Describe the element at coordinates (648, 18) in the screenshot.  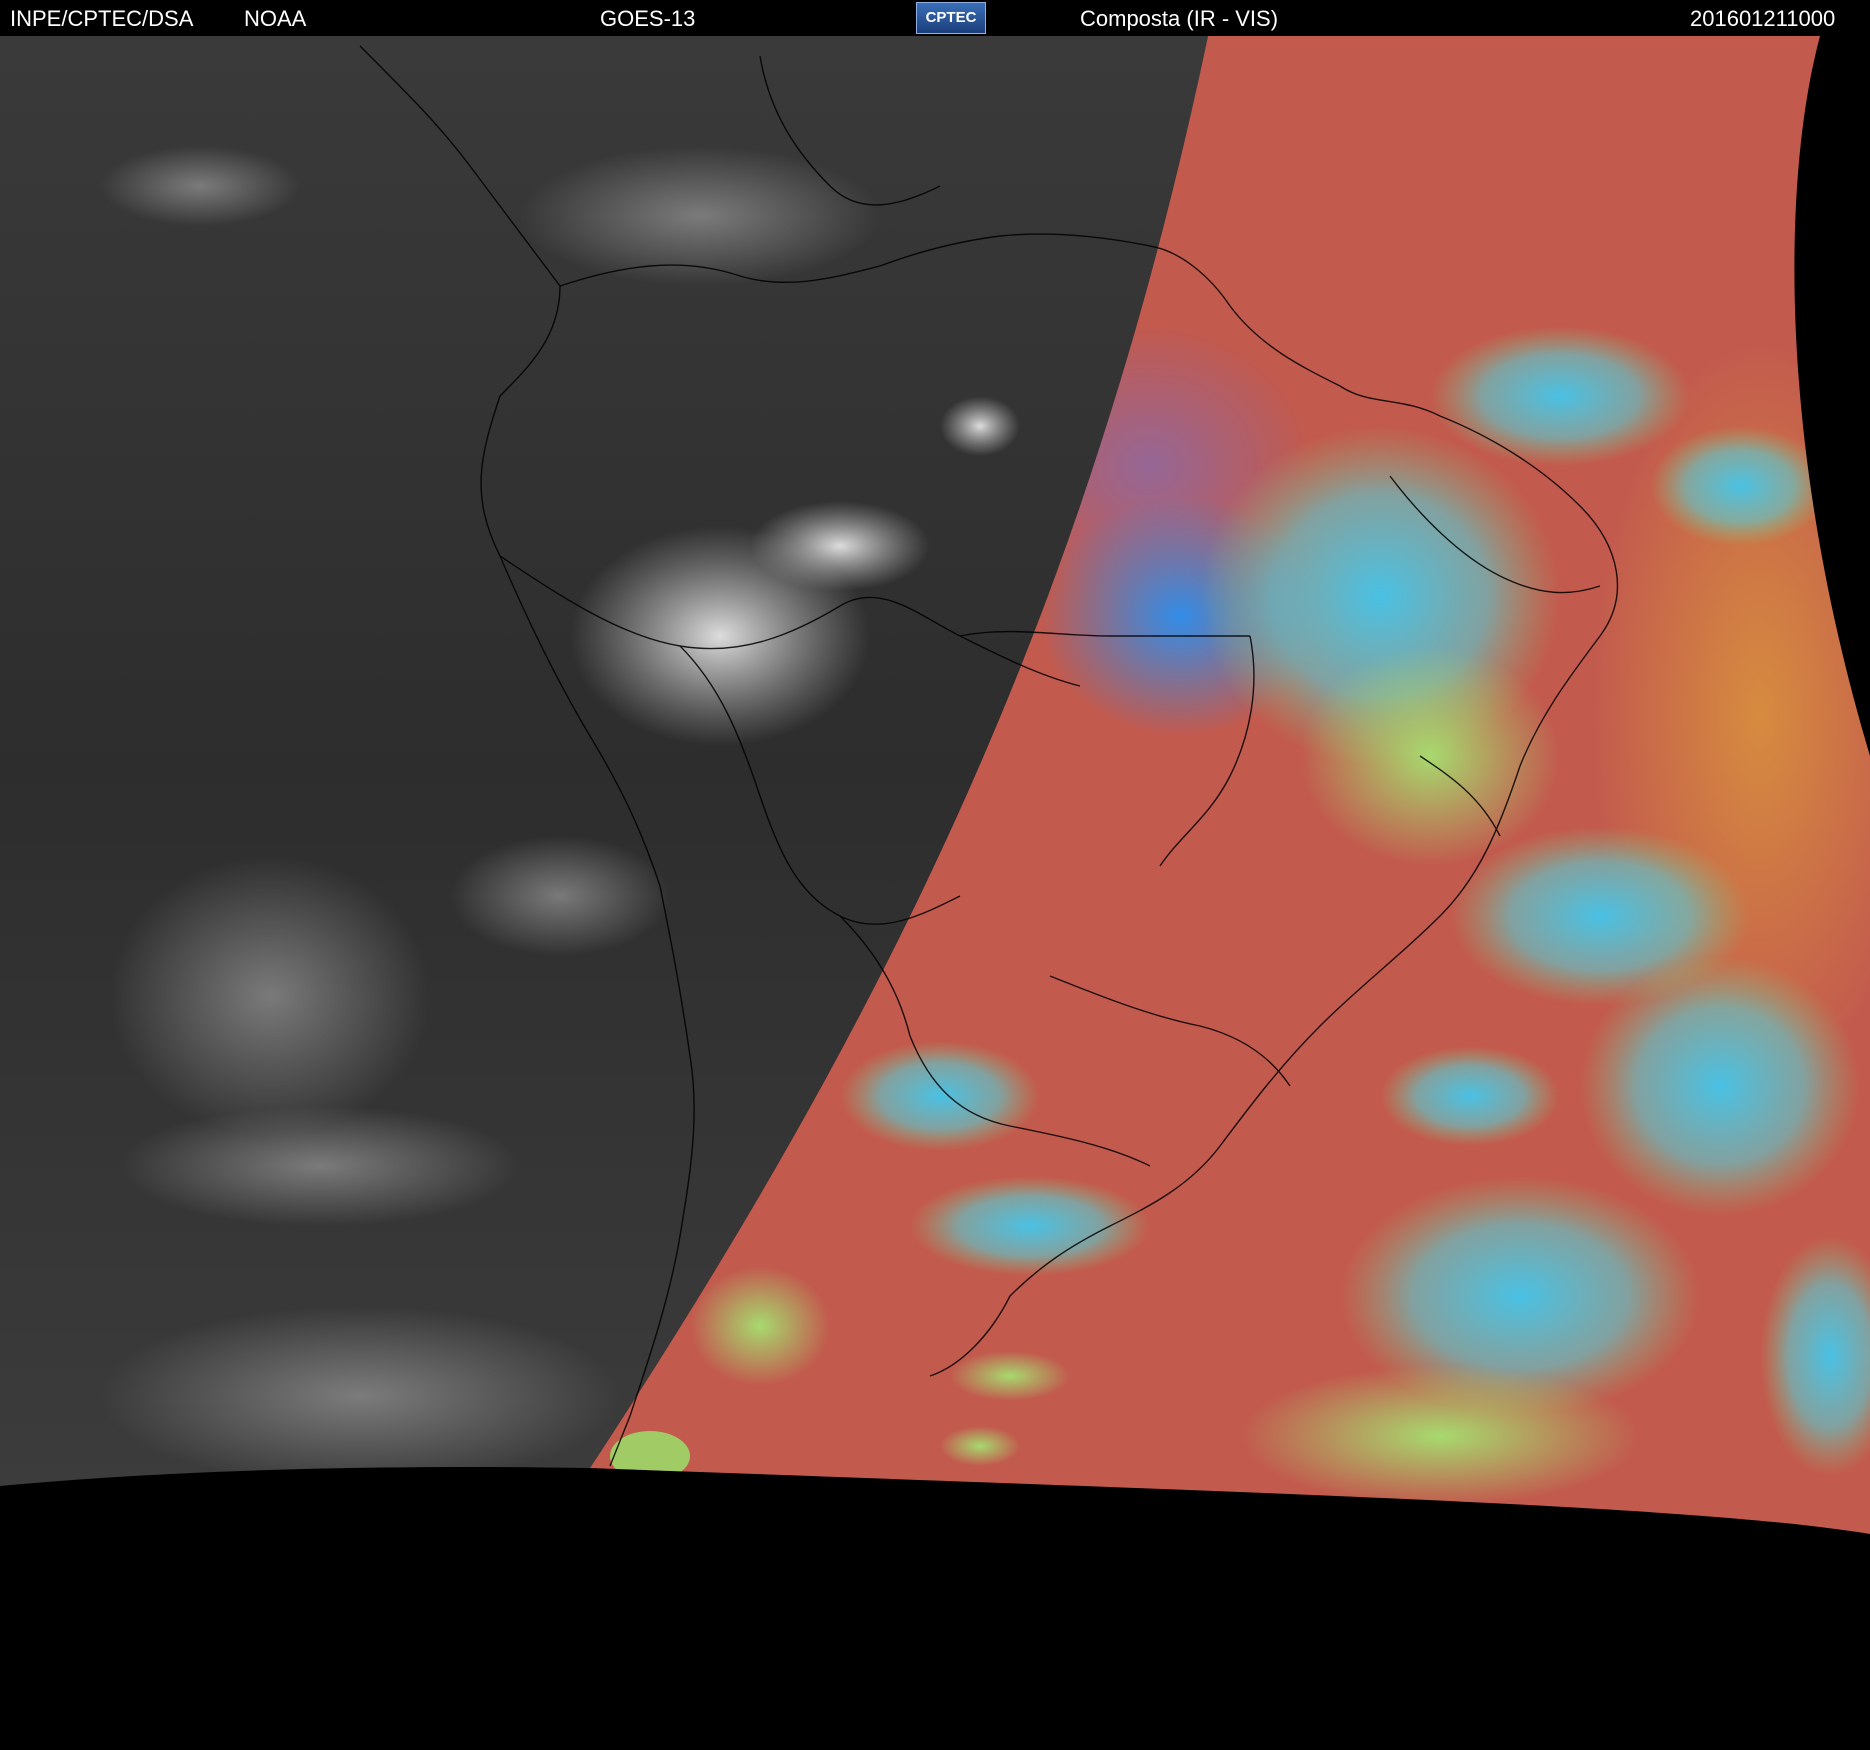
I see `satellite-label: GOES-13` at that location.